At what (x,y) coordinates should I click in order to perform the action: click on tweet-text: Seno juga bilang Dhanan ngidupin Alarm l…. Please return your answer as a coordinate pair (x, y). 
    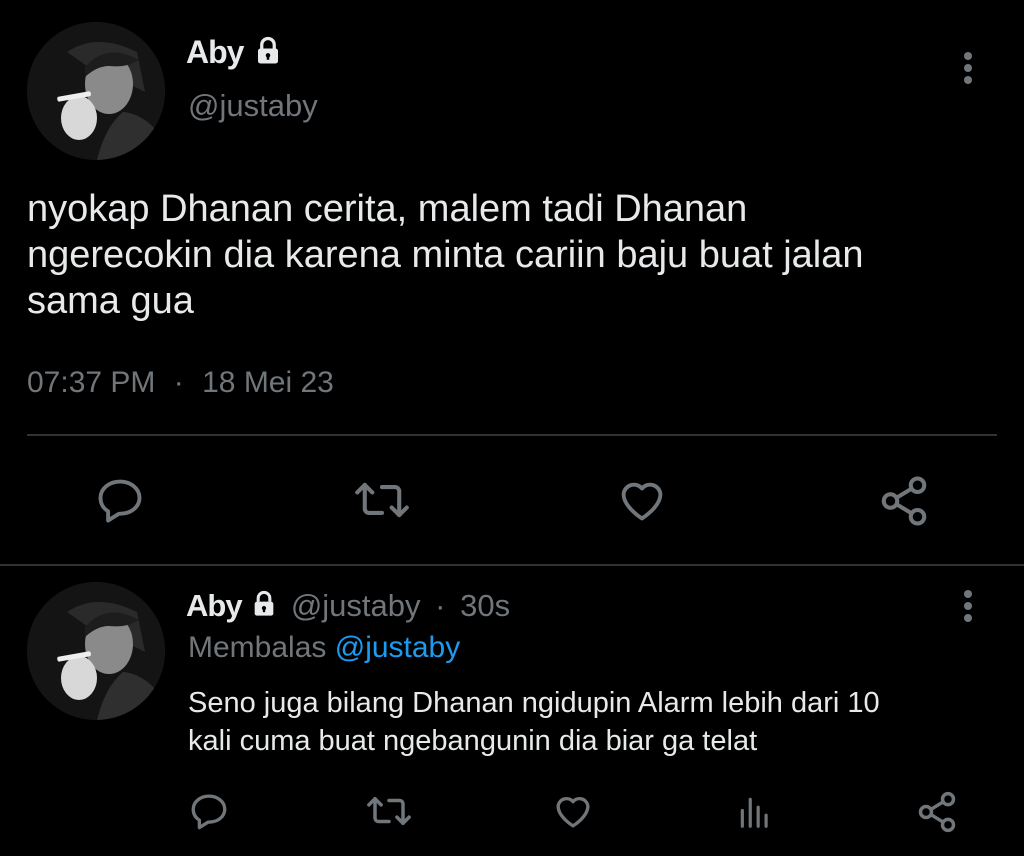
    Looking at the image, I should click on (534, 722).